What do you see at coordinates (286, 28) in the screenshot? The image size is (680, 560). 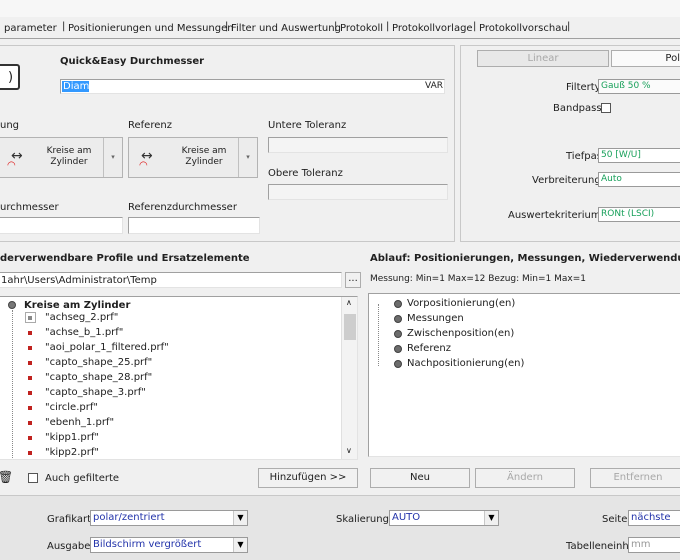 I see `tab-filter-auswertung: Filter und Auswertung` at bounding box center [286, 28].